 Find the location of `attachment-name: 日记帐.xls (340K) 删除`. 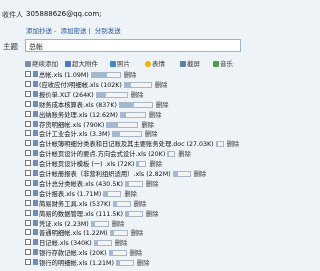

attachment-name: 日记帐.xls (340K) 删除 is located at coordinates (83, 242).